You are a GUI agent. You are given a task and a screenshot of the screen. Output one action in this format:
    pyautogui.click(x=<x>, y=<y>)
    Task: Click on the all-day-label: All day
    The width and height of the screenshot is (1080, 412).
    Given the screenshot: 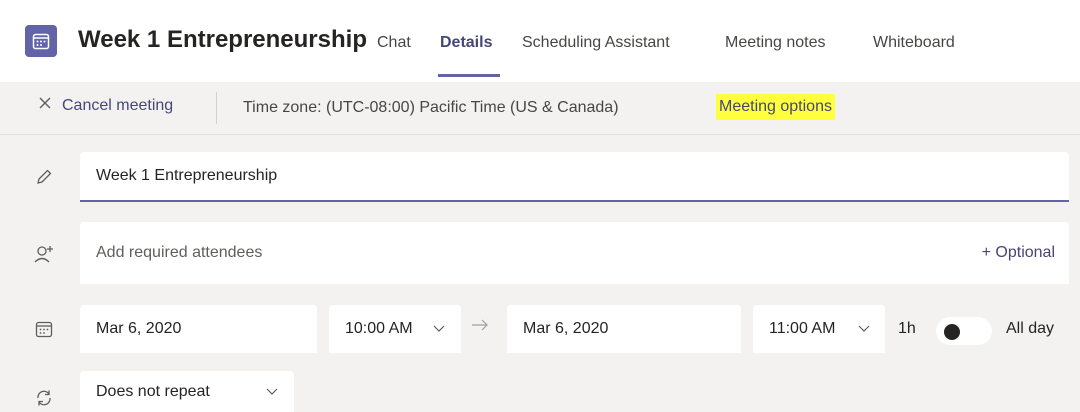 What is the action you would take?
    pyautogui.click(x=1030, y=328)
    